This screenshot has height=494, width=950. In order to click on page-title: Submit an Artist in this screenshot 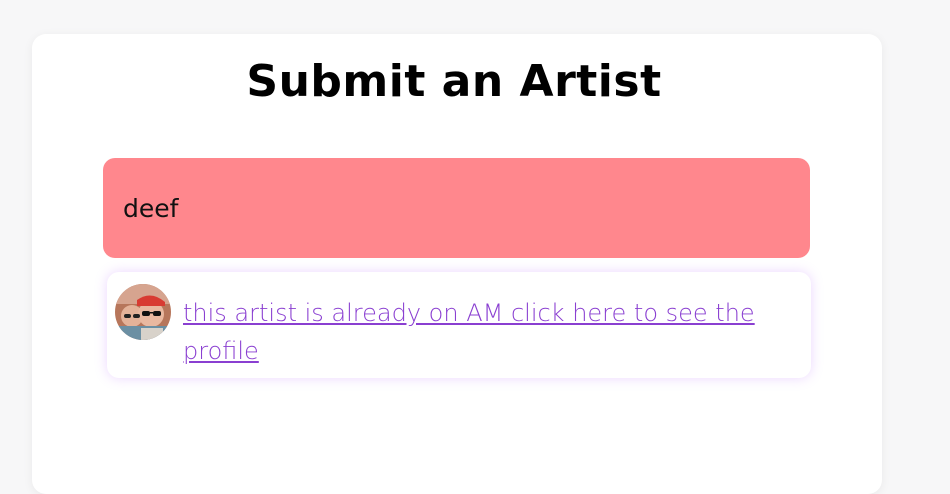, I will do `click(454, 81)`.